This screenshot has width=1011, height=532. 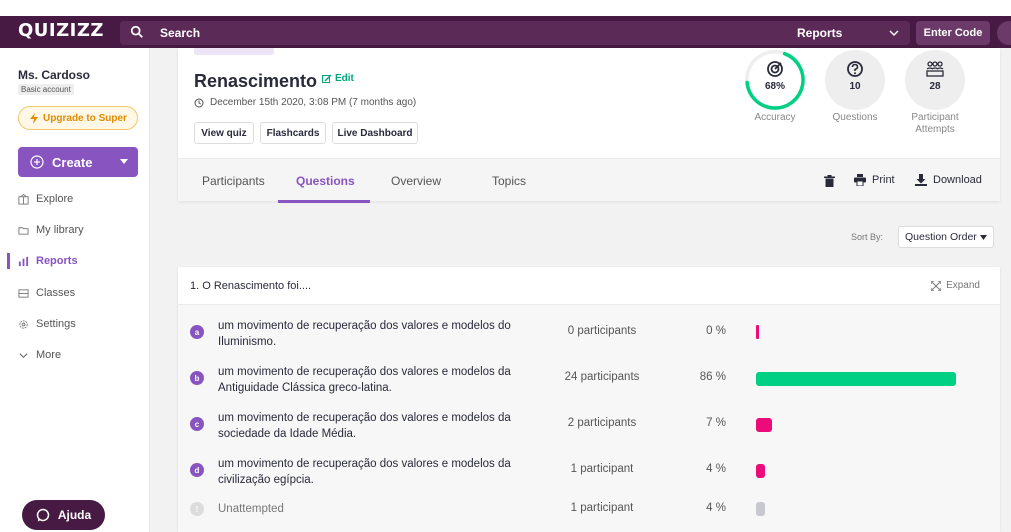 What do you see at coordinates (233, 181) in the screenshot?
I see `tab-participants: Participants` at bounding box center [233, 181].